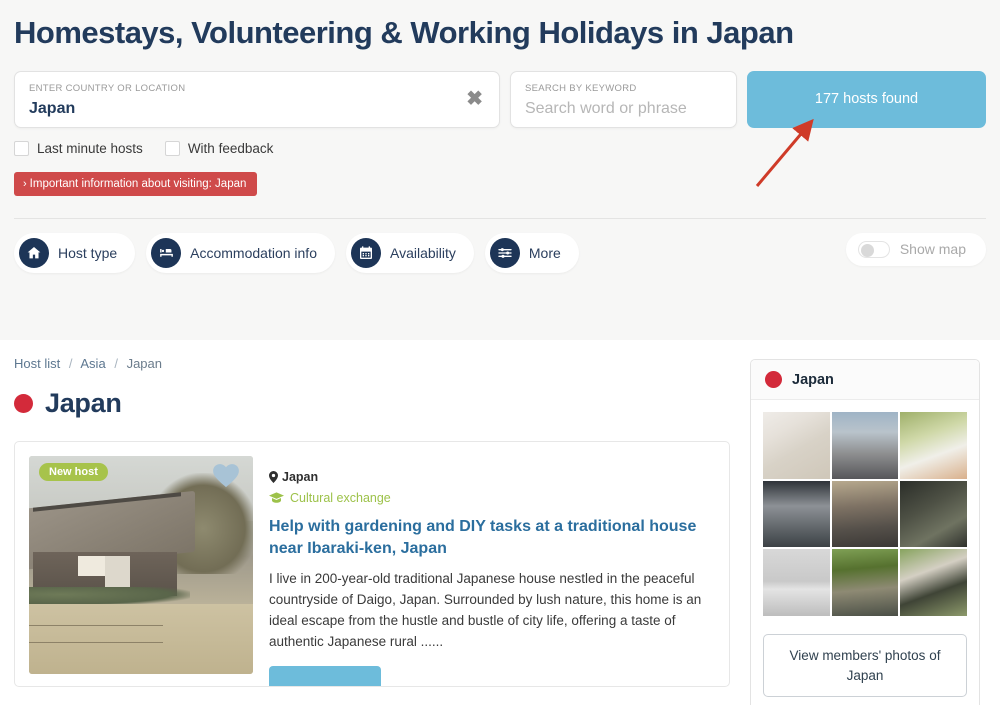 The image size is (1000, 705). Describe the element at coordinates (73, 472) in the screenshot. I see `new-host-badge: New host` at that location.